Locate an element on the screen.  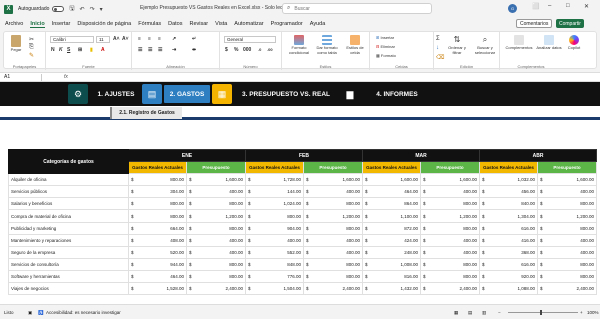
align-right-icon: ☰ is located at coordinates (160, 50).